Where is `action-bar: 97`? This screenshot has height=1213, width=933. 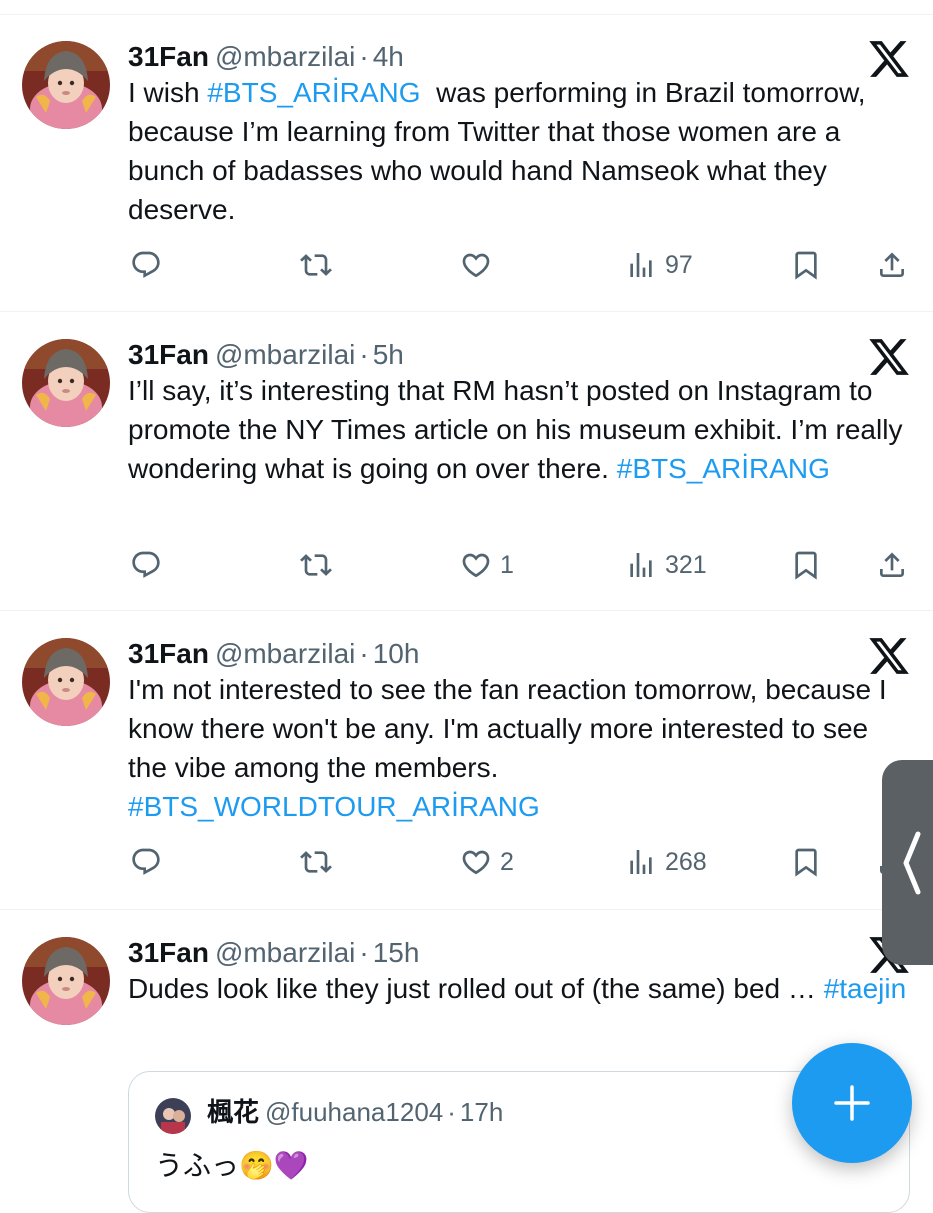 action-bar: 97 is located at coordinates (520, 265).